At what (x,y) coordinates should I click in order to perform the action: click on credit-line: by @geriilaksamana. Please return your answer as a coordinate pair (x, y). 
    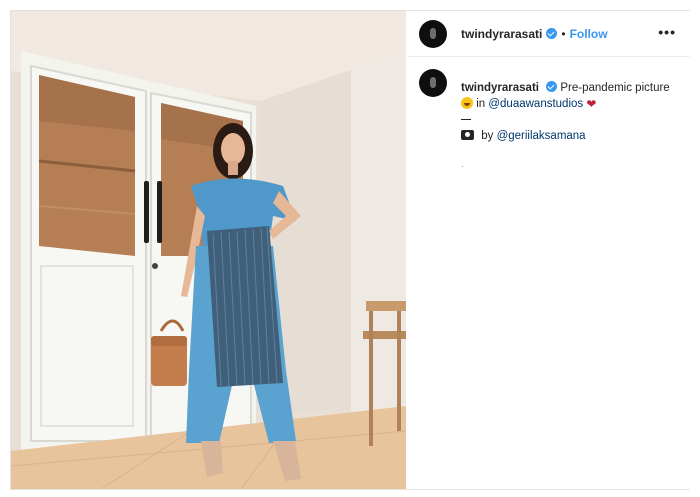
    Looking at the image, I should click on (568, 136).